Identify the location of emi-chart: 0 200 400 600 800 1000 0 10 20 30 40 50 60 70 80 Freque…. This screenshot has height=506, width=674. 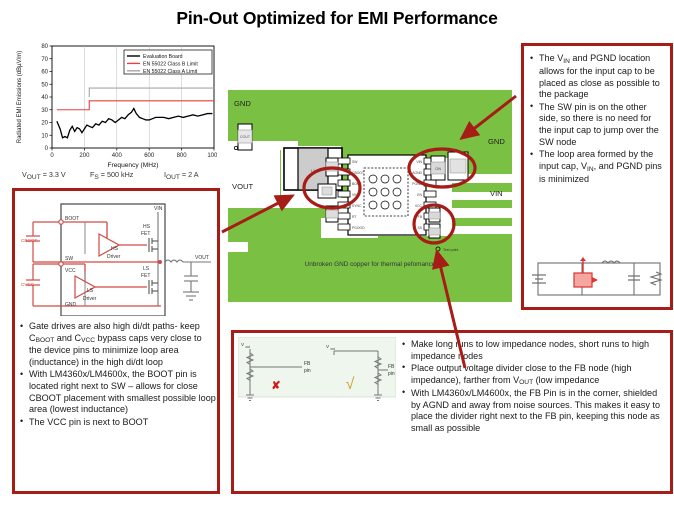
(114, 112).